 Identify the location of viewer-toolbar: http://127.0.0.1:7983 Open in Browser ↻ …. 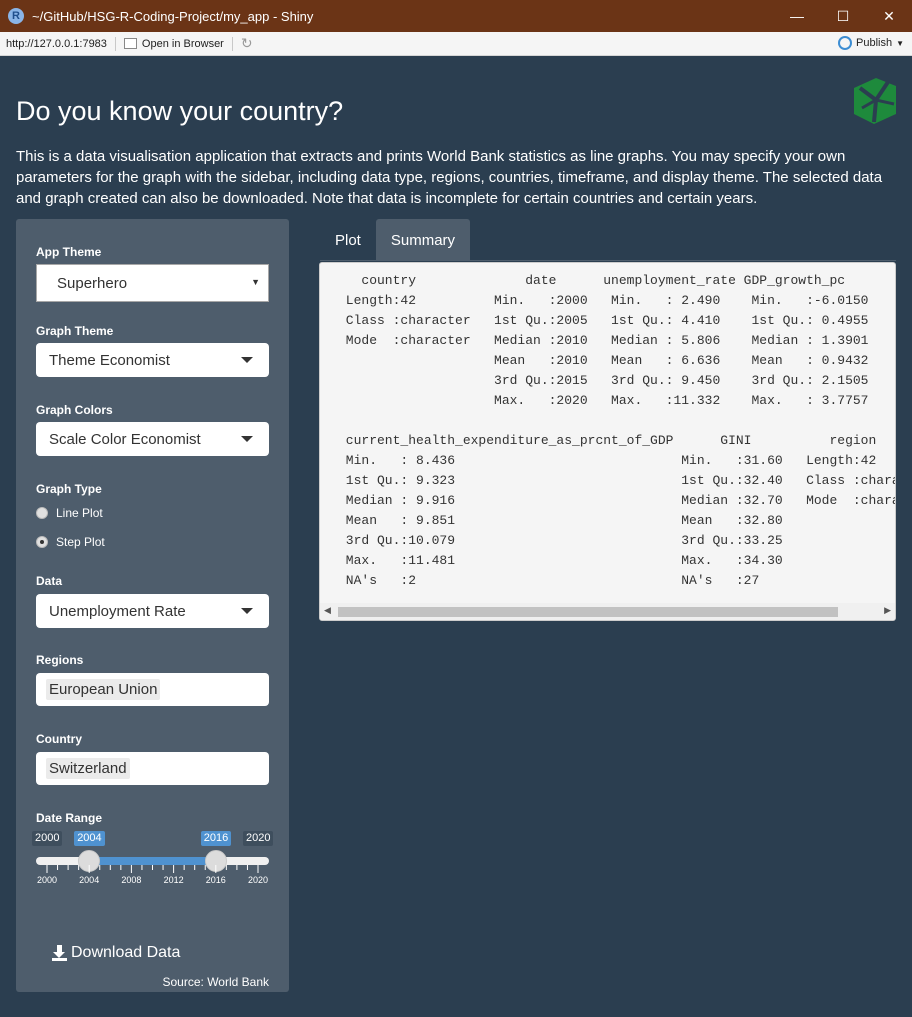
(456, 44).